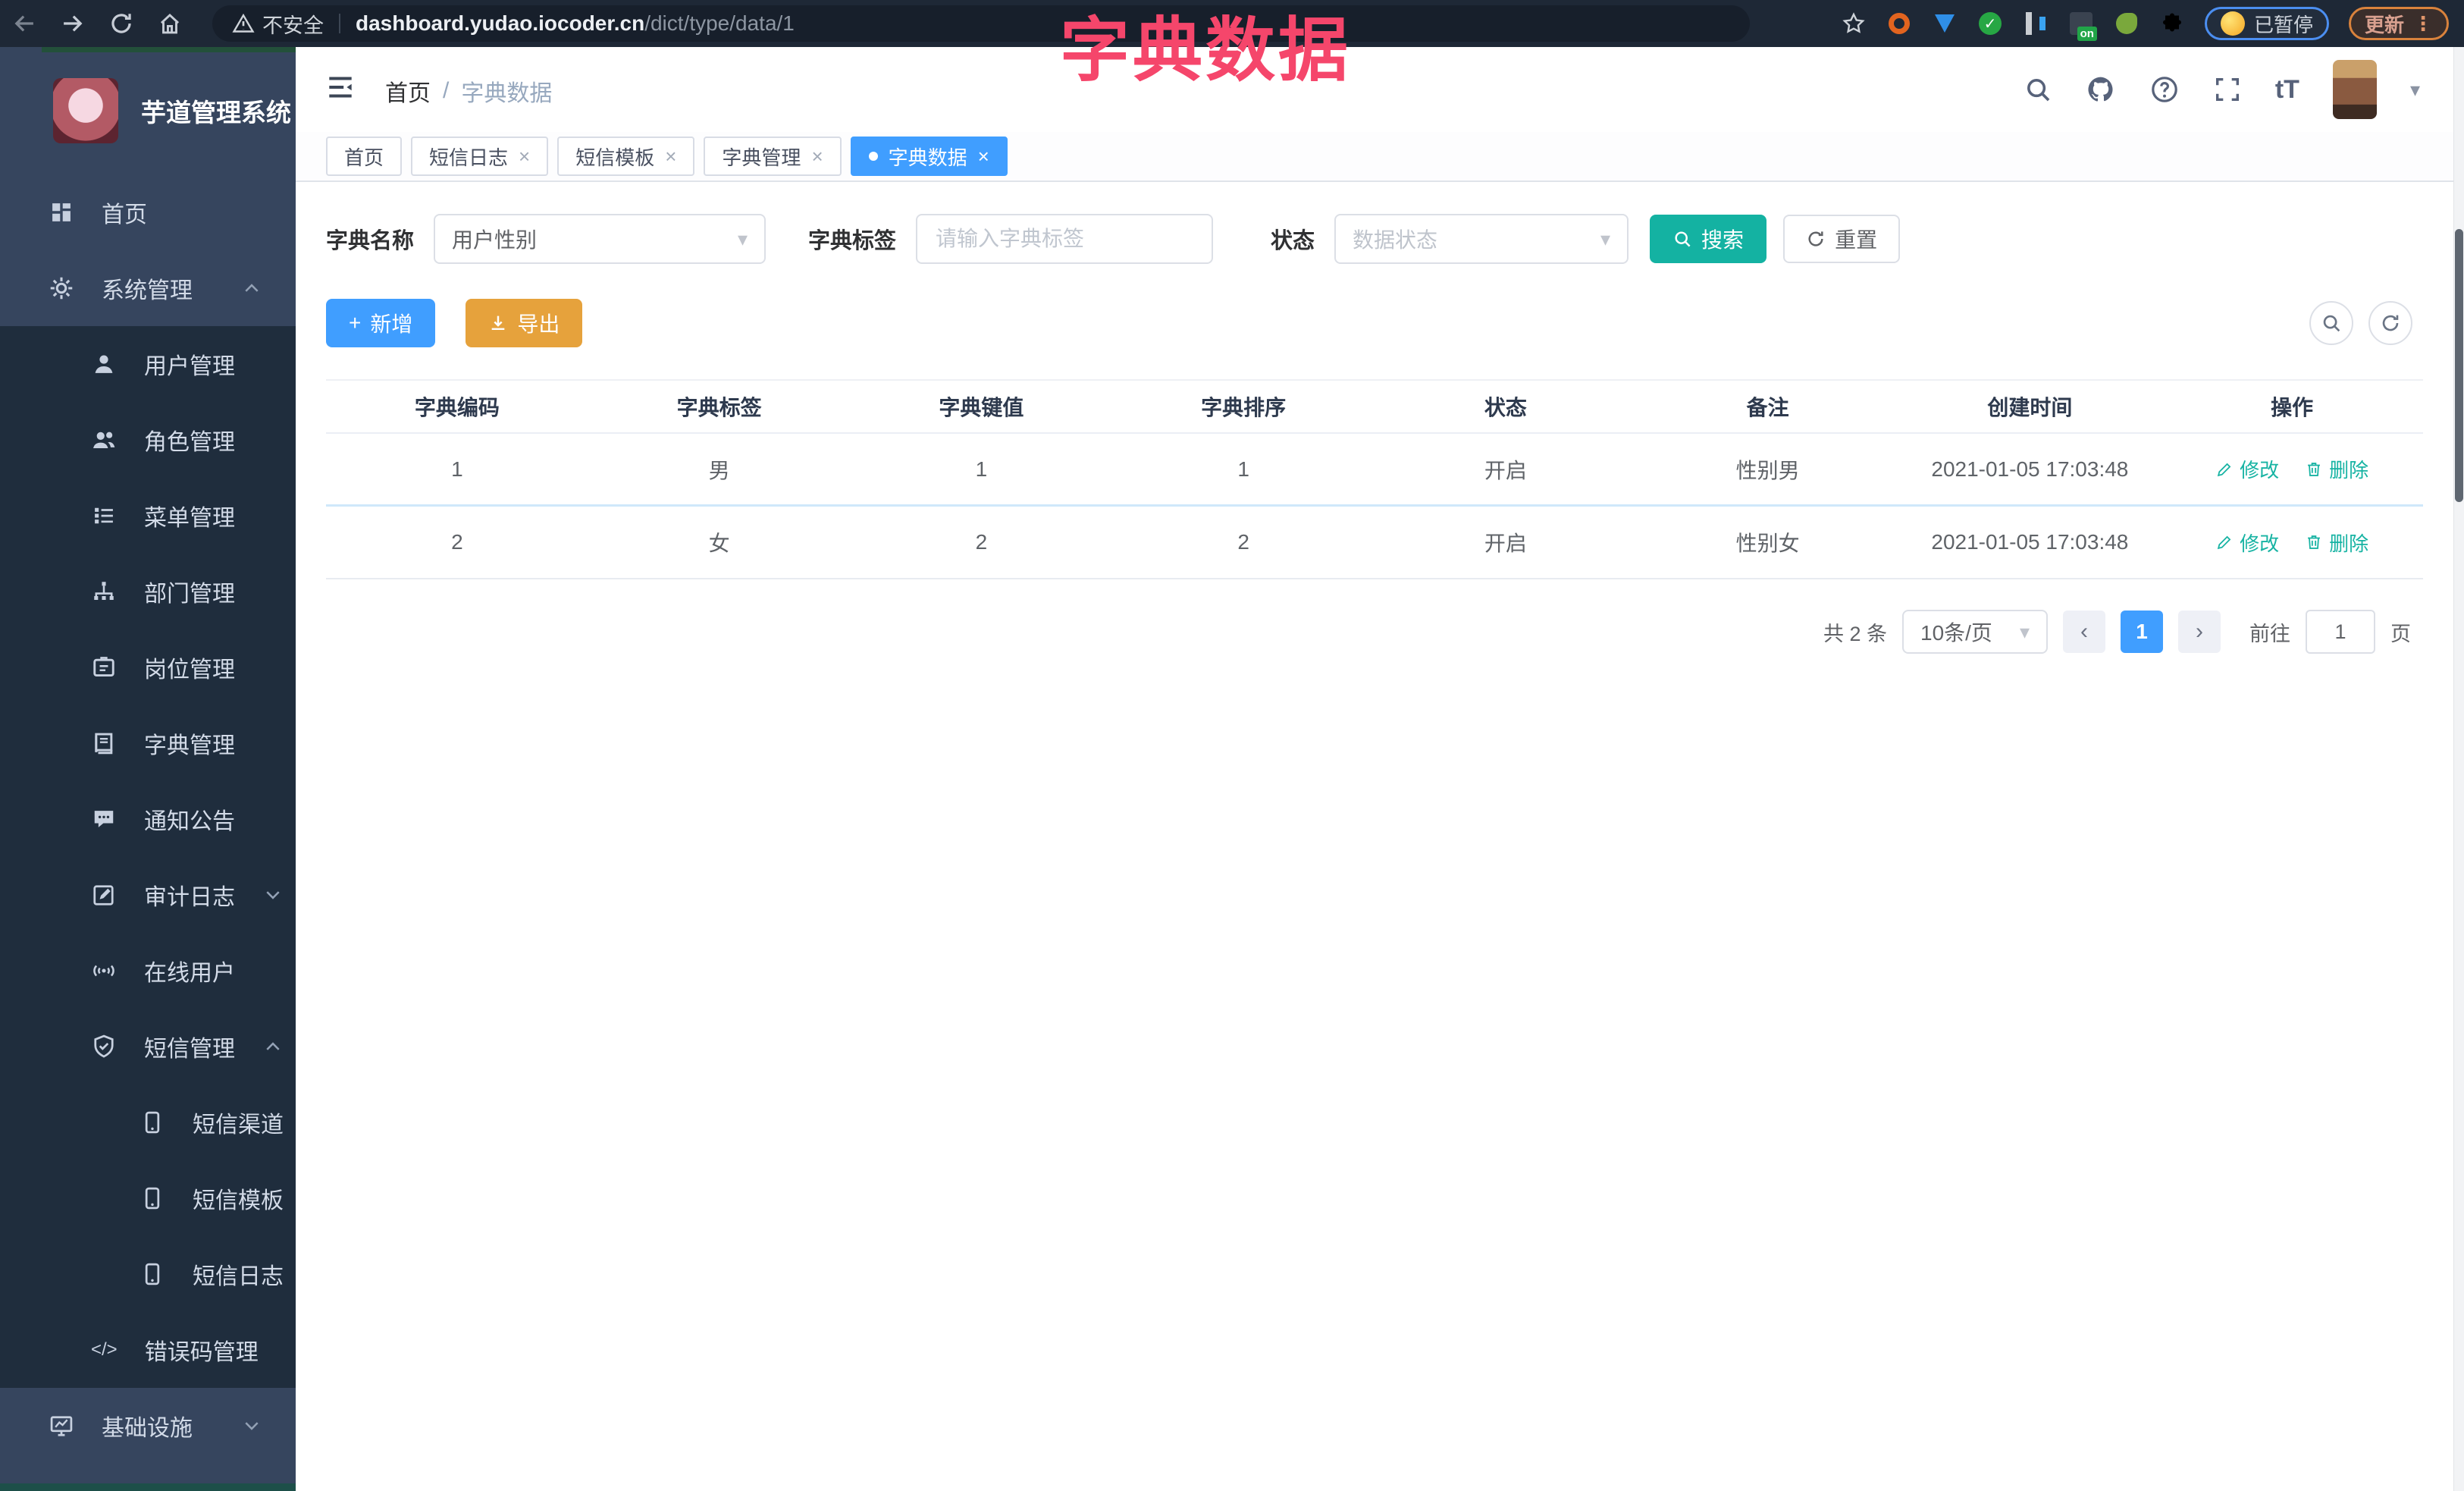  I want to click on dict-tag-input, so click(1065, 239).